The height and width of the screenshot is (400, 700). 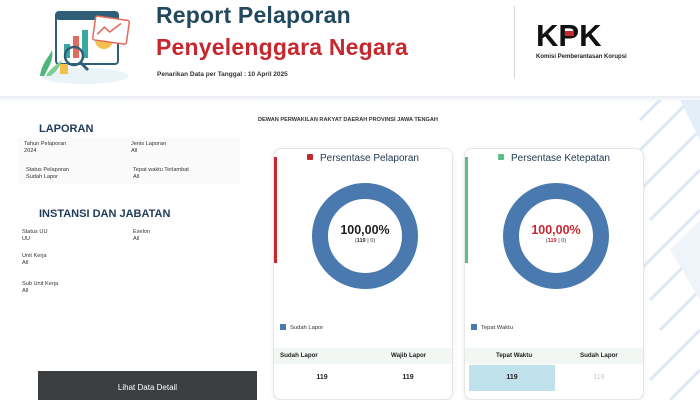 What do you see at coordinates (45, 144) in the screenshot?
I see `tahun-pelaporan-label: Tahun Pelaporan` at bounding box center [45, 144].